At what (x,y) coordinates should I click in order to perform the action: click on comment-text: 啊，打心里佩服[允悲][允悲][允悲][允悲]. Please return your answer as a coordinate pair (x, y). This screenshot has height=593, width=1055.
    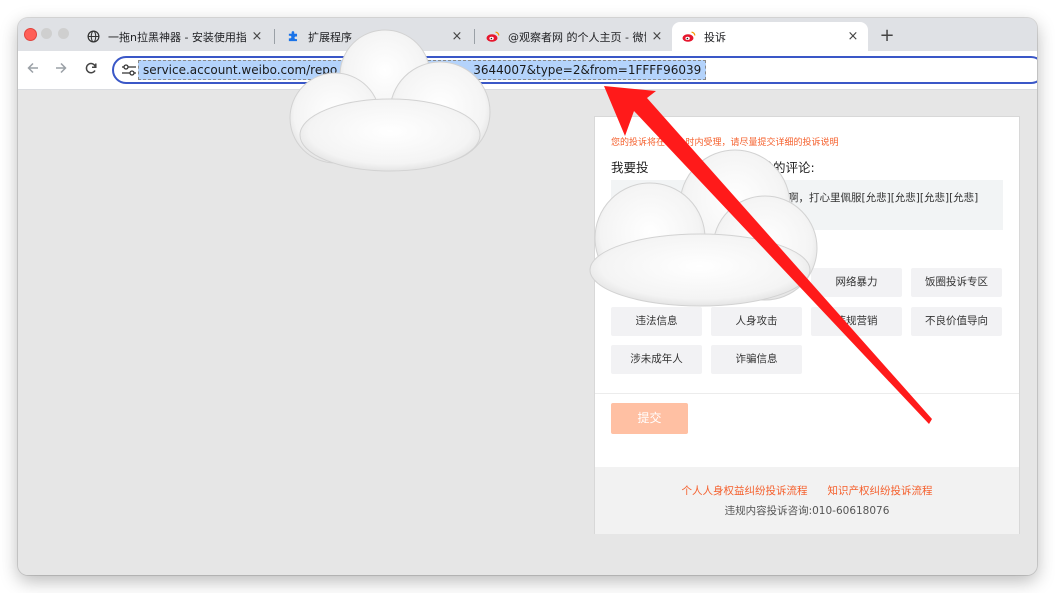
    Looking at the image, I should click on (883, 198).